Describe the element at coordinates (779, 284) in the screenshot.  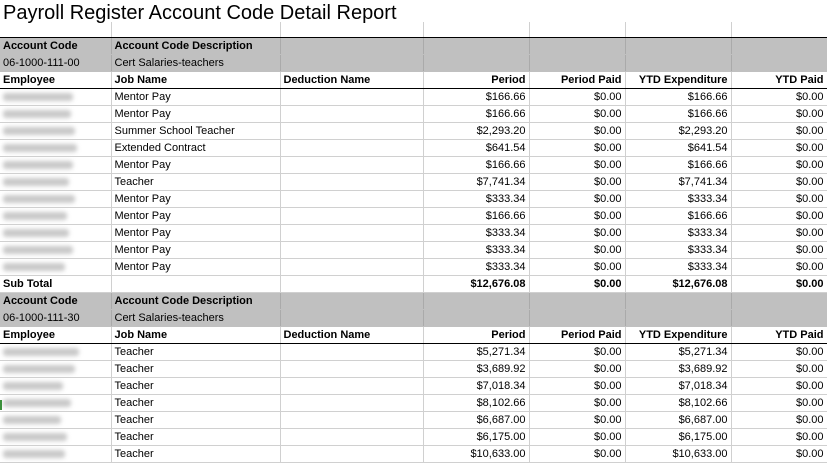
I see `subtotal-ytd-paid: $0.00` at that location.